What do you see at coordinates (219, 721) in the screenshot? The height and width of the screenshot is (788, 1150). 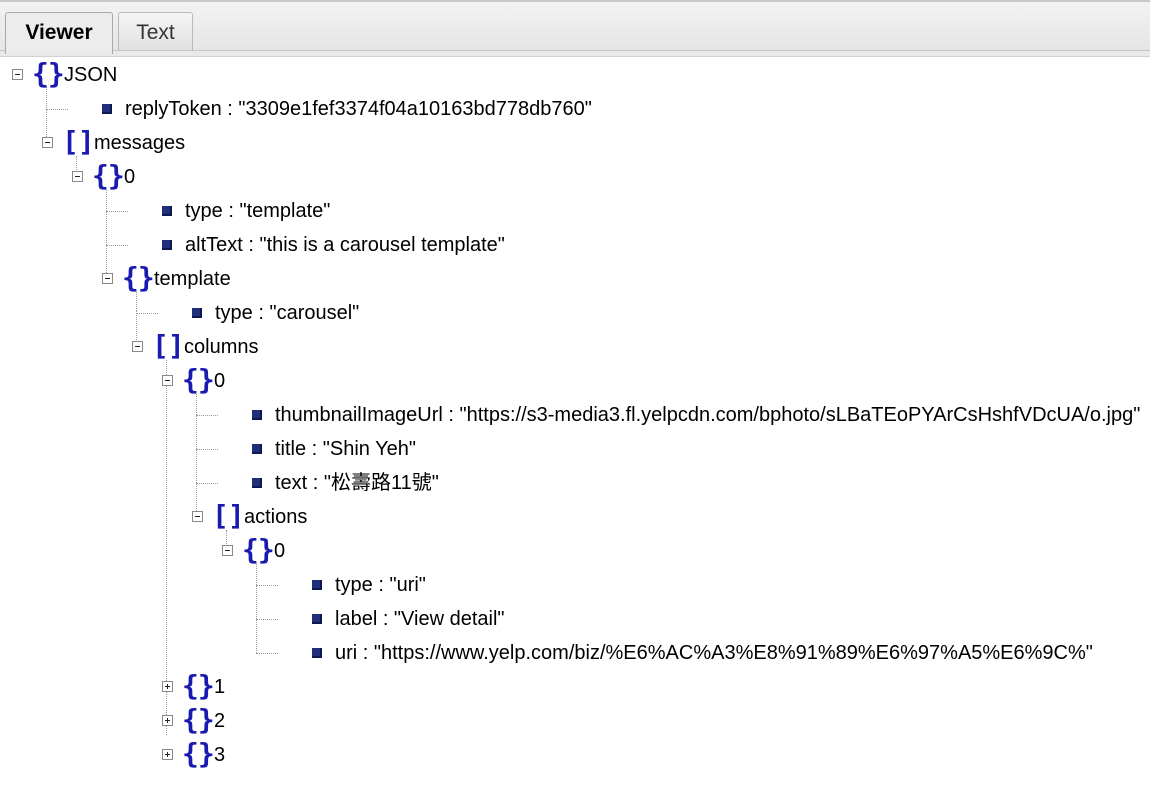 I see `tree-node-label: 2` at bounding box center [219, 721].